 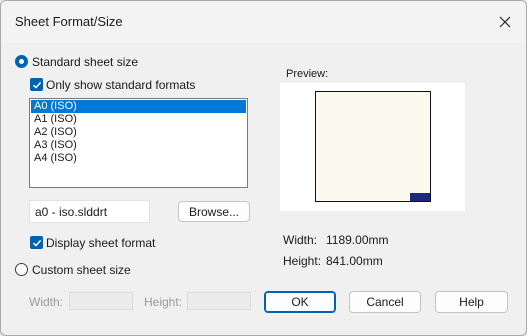 What do you see at coordinates (307, 74) in the screenshot?
I see `preview-label: Preview:` at bounding box center [307, 74].